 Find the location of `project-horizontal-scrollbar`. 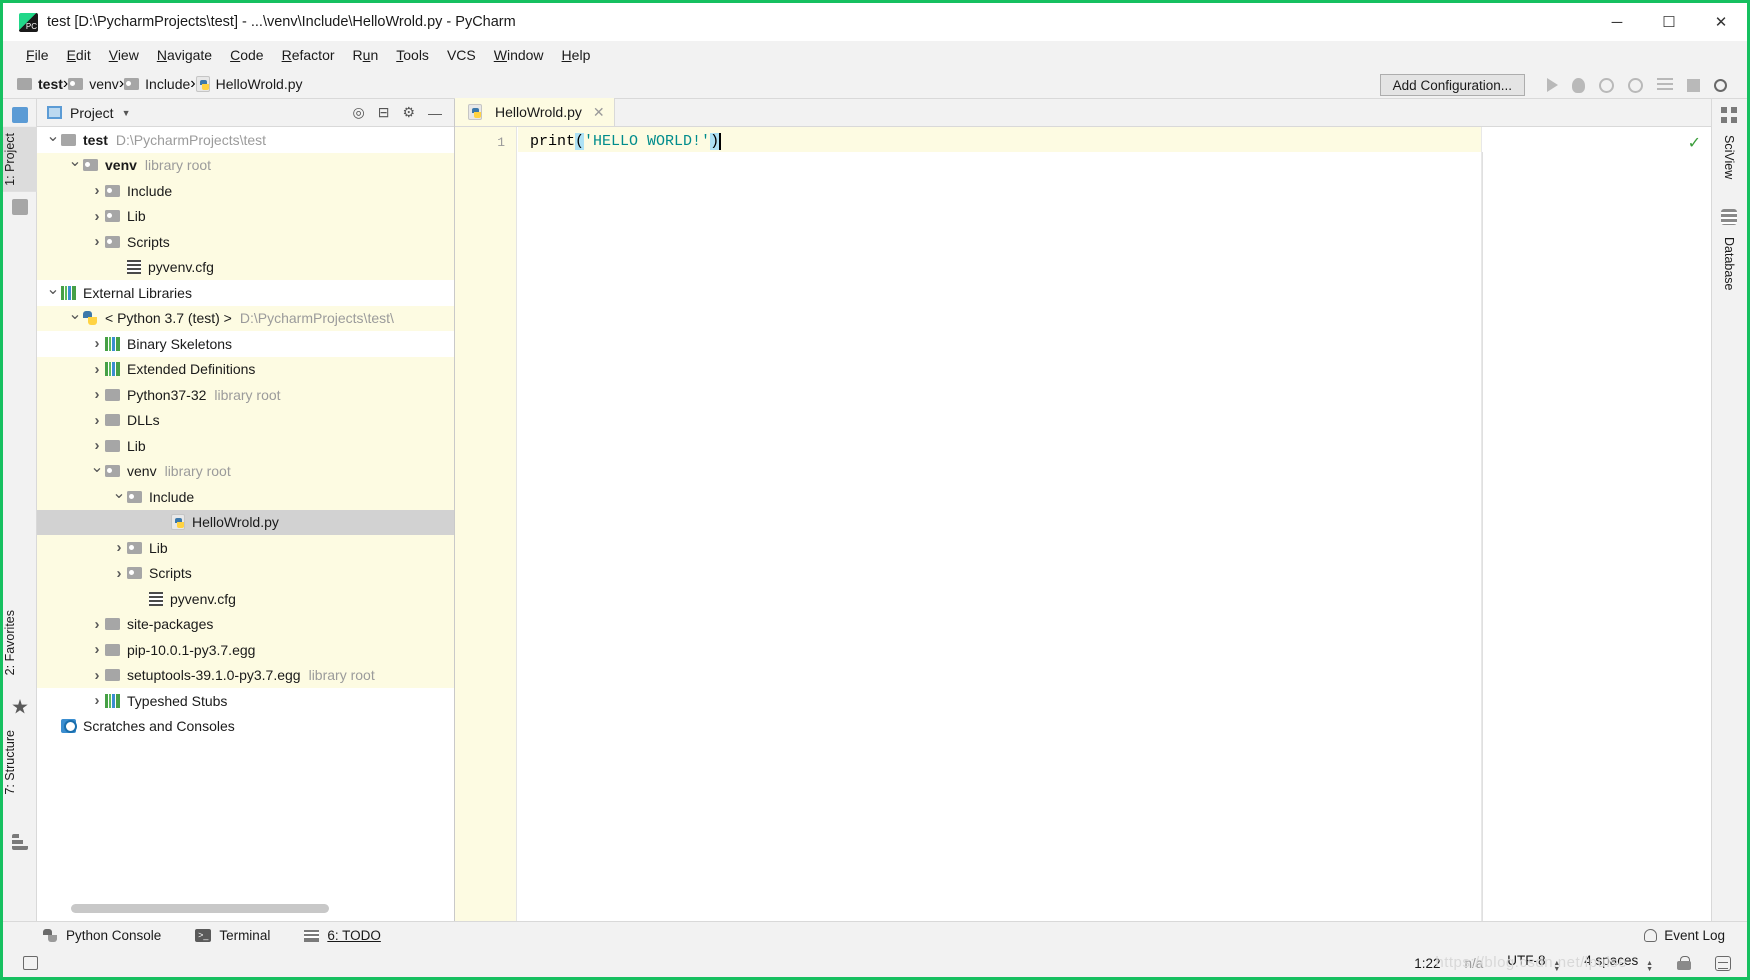

project-horizontal-scrollbar is located at coordinates (245, 908).